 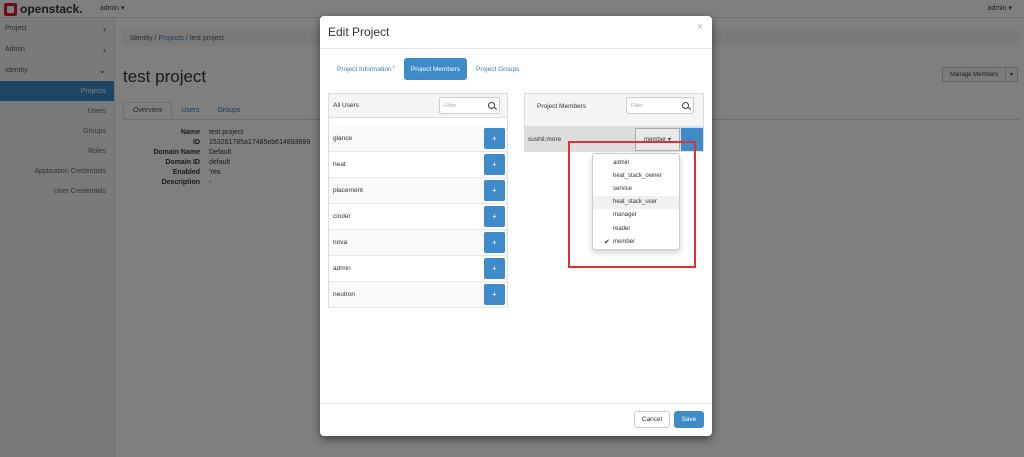 What do you see at coordinates (625, 215) in the screenshot?
I see `role-option-label: manager` at bounding box center [625, 215].